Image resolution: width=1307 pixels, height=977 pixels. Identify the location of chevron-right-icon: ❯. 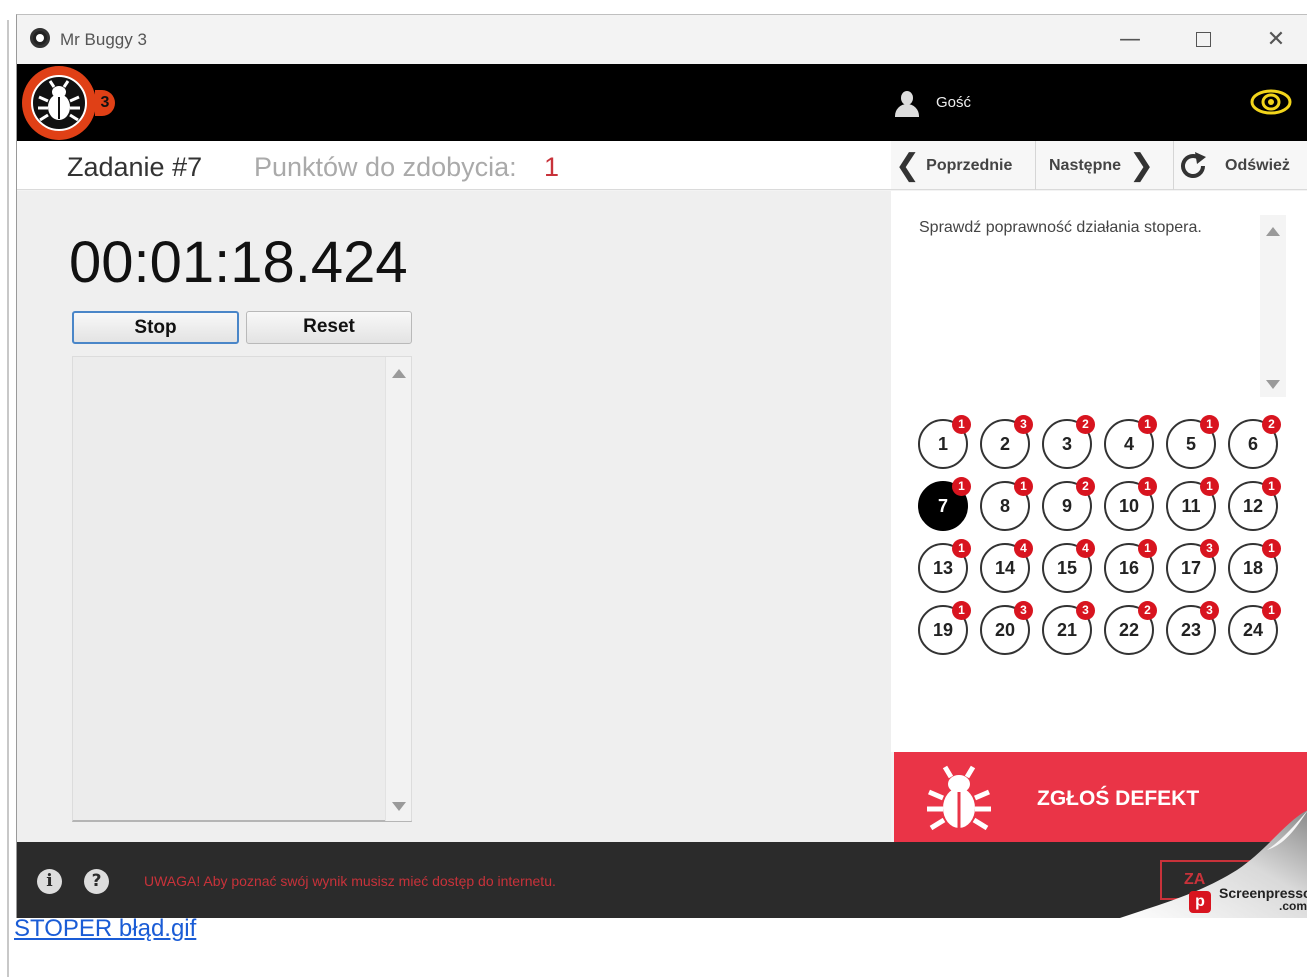
(1142, 165).